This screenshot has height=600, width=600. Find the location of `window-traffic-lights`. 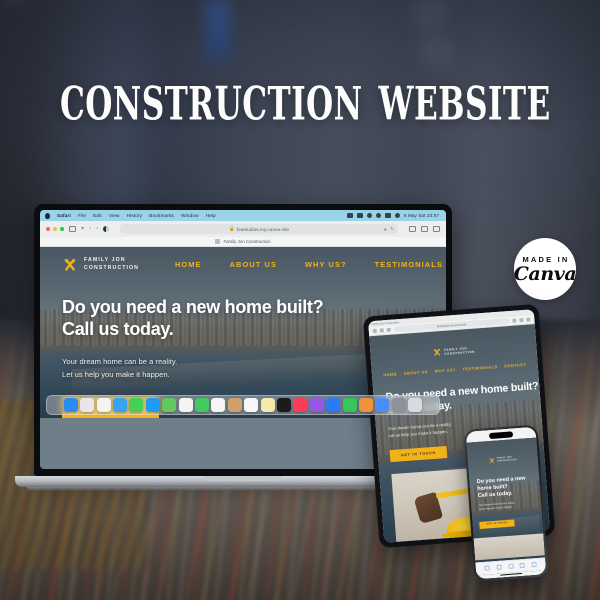

window-traffic-lights is located at coordinates (55, 229).